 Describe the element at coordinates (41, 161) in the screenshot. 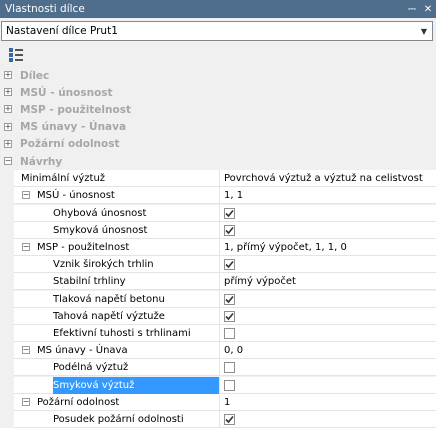

I see `category-label: Návrhy` at that location.